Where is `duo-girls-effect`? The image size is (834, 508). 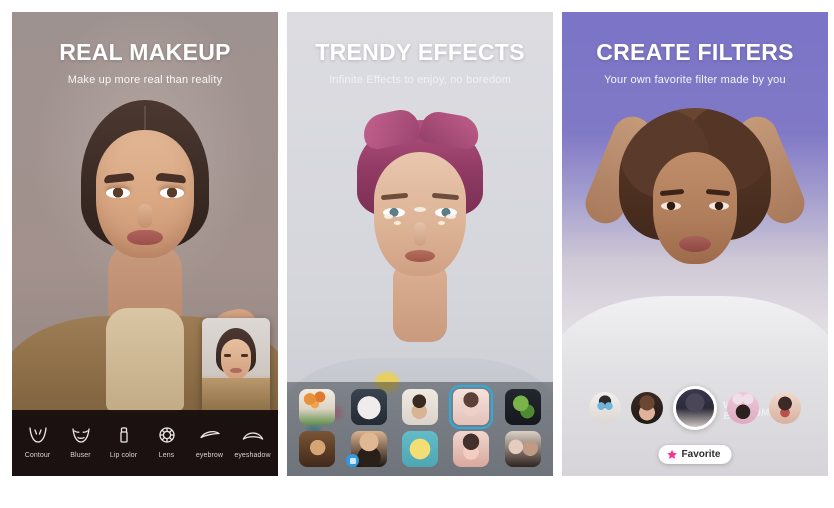 duo-girls-effect is located at coordinates (522, 449).